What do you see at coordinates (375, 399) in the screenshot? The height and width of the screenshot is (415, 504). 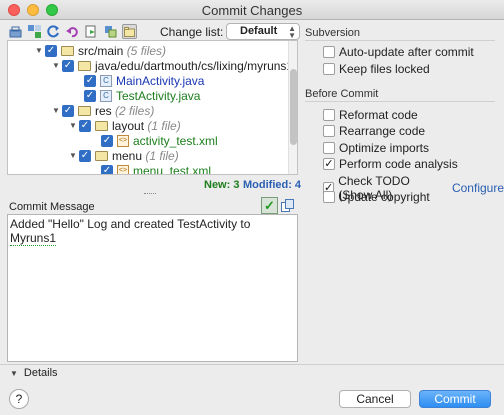 I see `cancel-button: Cancel` at bounding box center [375, 399].